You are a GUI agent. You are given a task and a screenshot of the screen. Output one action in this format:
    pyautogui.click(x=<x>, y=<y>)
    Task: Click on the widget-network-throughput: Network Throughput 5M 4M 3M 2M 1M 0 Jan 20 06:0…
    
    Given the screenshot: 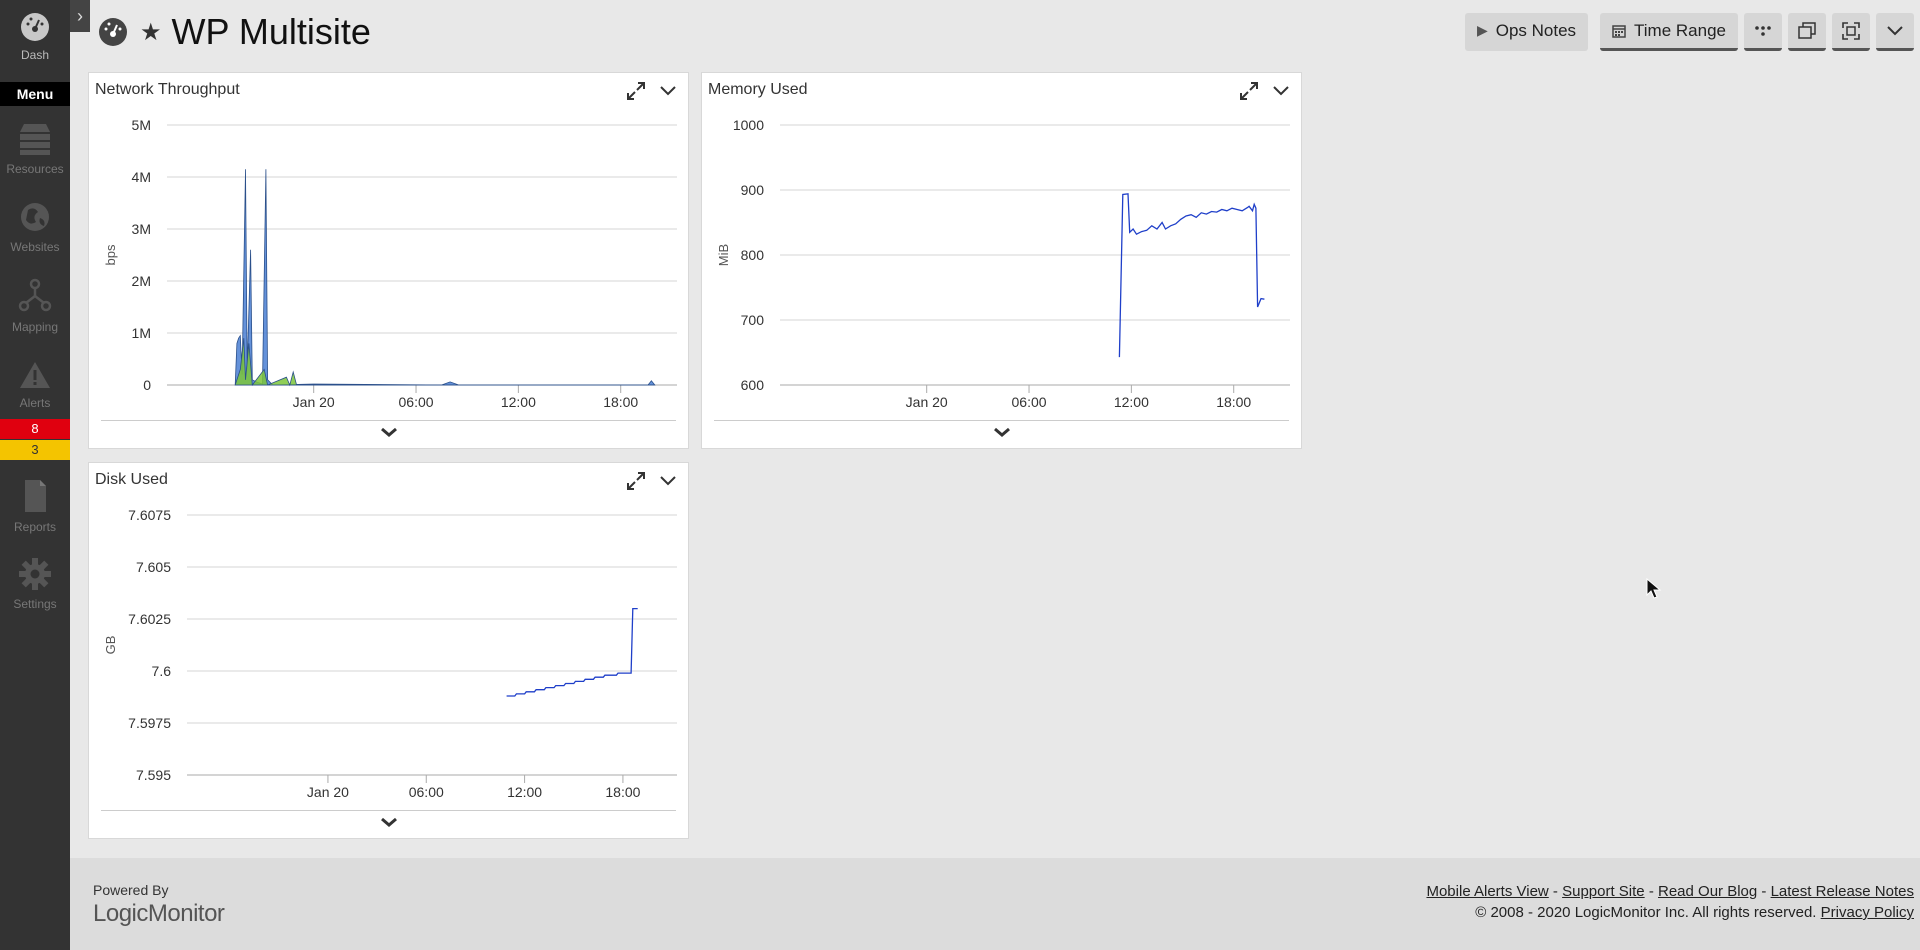 What is the action you would take?
    pyautogui.click(x=388, y=260)
    